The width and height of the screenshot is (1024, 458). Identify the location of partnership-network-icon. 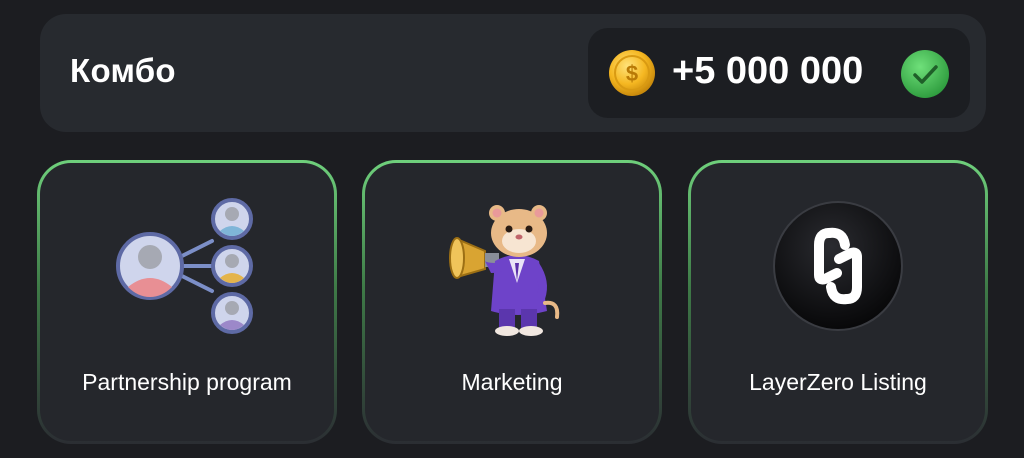
(184, 266).